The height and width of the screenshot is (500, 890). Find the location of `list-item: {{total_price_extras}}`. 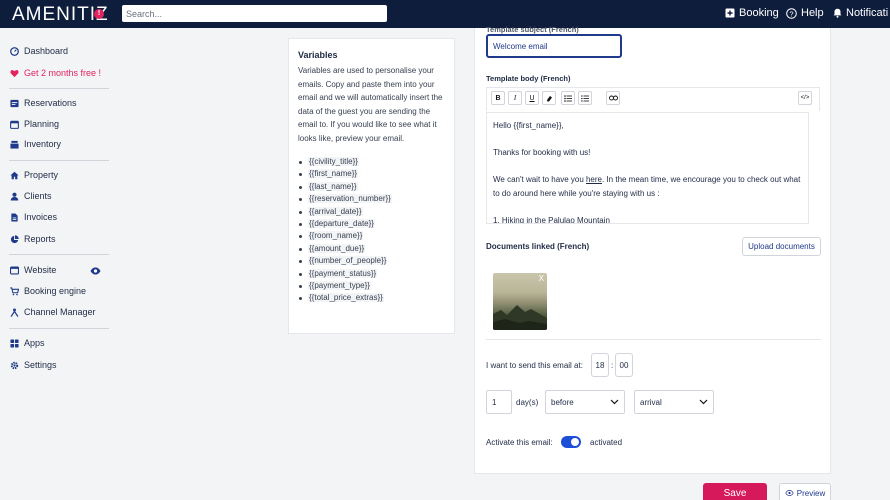

list-item: {{total_price_extras}} is located at coordinates (372, 298).